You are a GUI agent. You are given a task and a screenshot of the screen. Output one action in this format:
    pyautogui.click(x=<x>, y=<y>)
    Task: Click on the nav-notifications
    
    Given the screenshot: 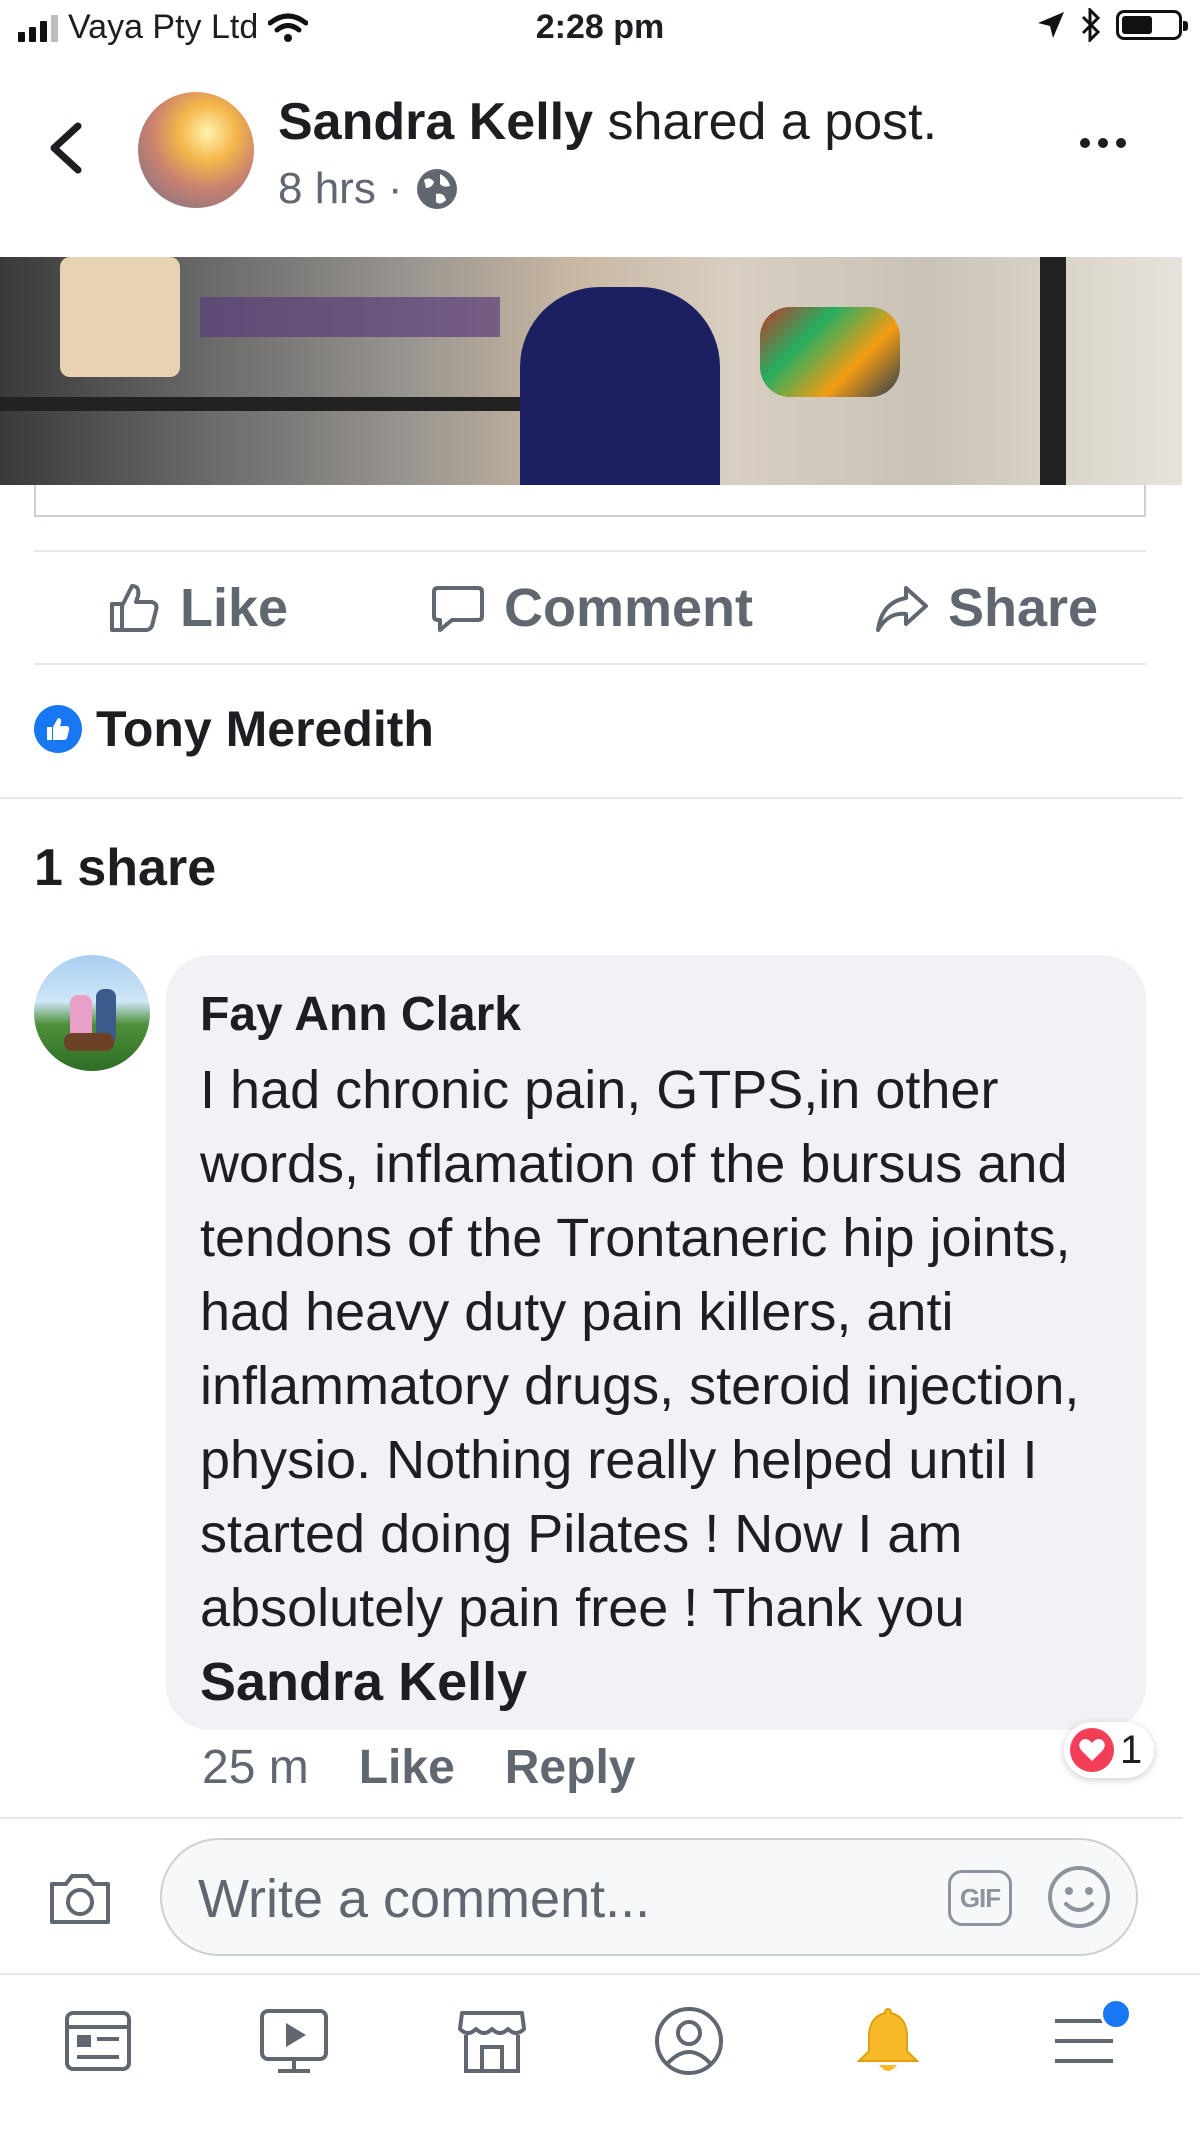 What is the action you would take?
    pyautogui.click(x=888, y=2041)
    